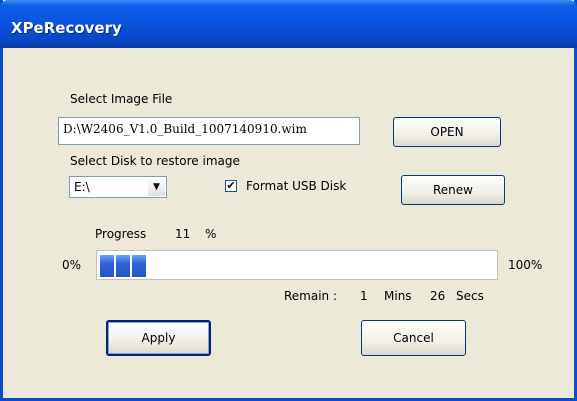 Image resolution: width=577 pixels, height=401 pixels. I want to click on disk-select: E:\ ▼, so click(118, 187).